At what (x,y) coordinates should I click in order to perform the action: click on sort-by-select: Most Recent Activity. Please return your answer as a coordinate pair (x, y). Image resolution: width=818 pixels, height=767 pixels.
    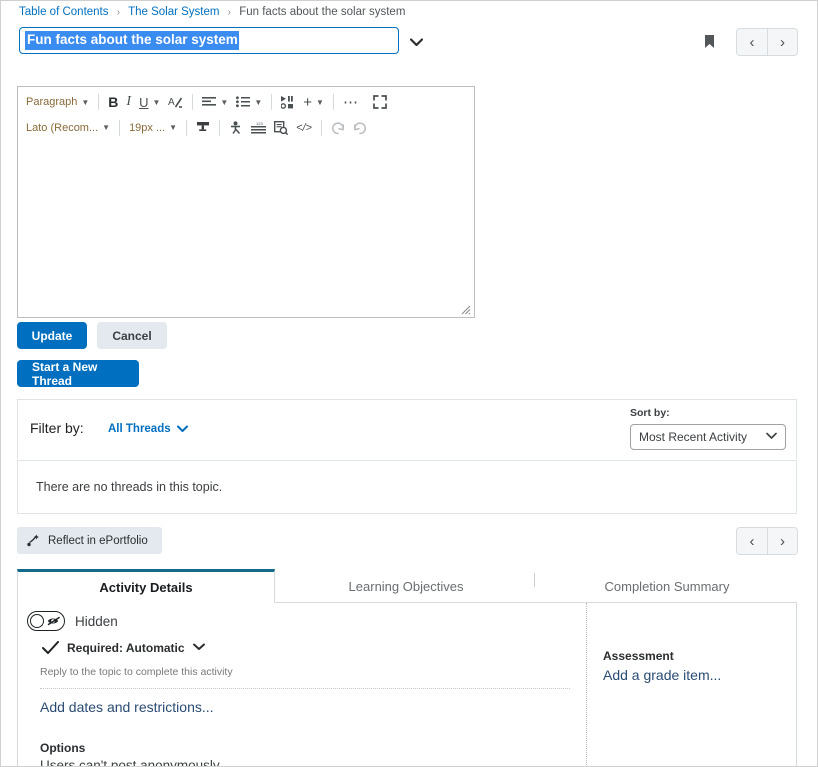
    Looking at the image, I should click on (708, 437).